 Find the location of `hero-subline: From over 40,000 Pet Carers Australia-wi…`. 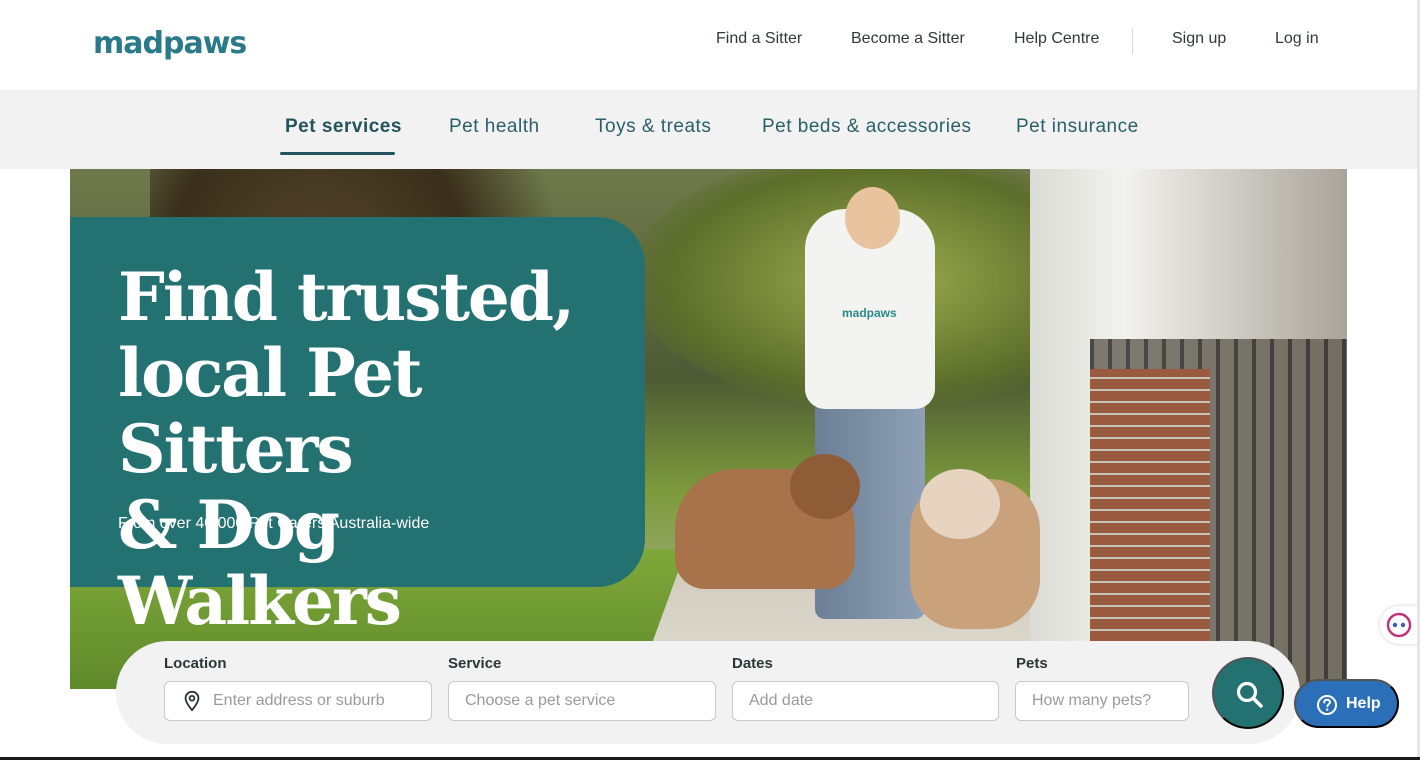

hero-subline: From over 40,000 Pet Carers Australia-wi… is located at coordinates (274, 523).